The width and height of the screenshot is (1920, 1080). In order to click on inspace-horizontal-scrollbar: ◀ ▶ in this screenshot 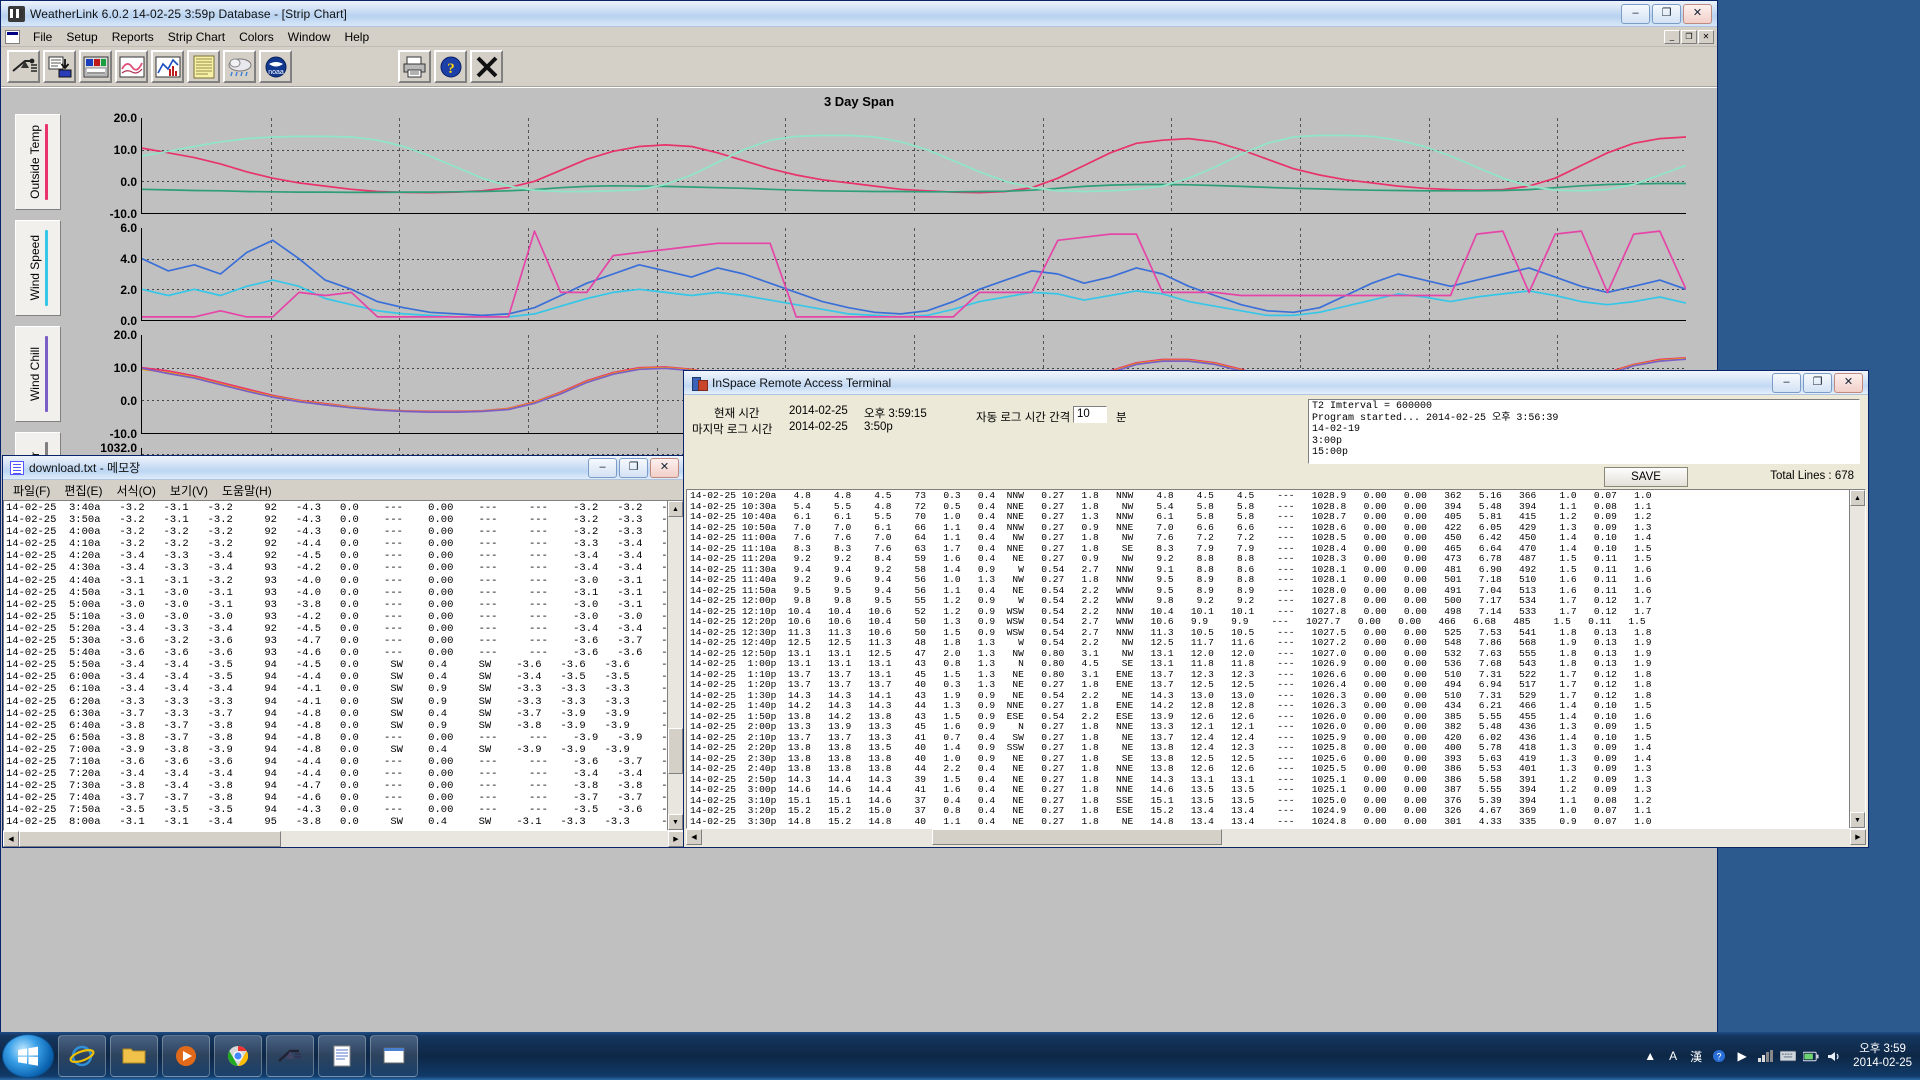, I will do `click(1276, 837)`.